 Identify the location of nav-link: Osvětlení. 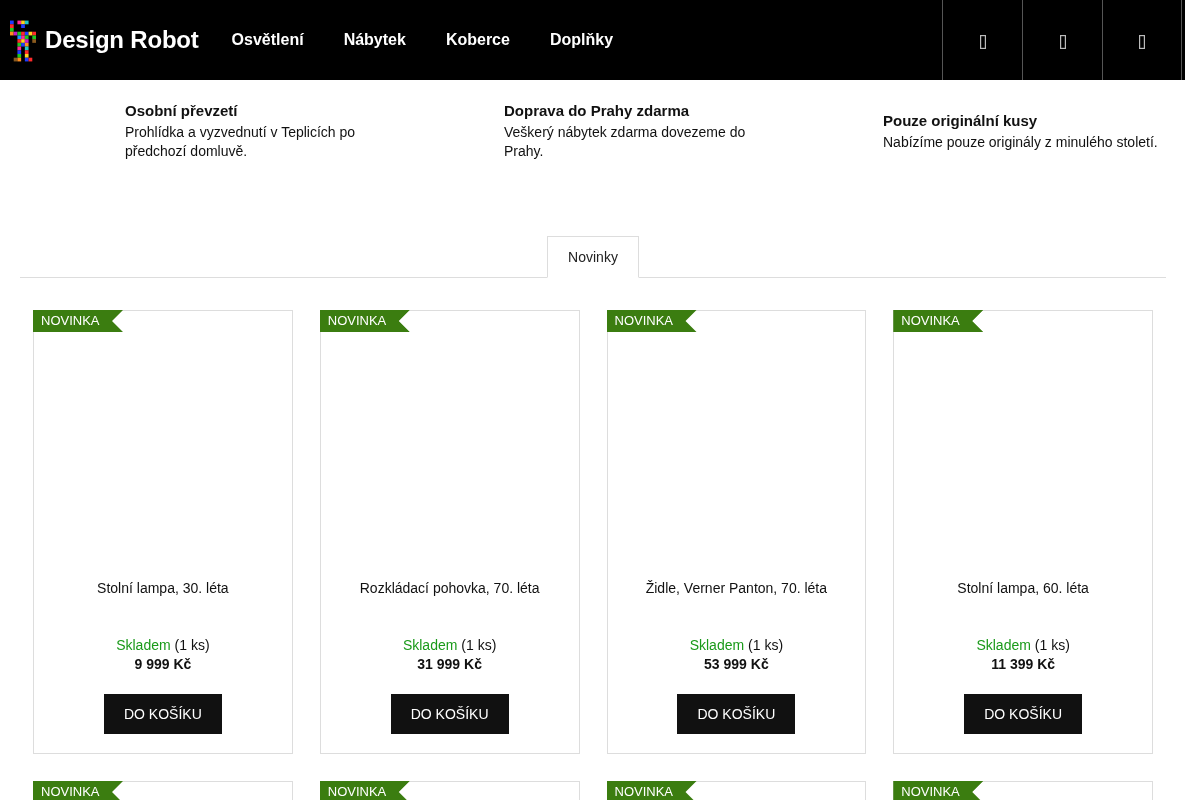
(267, 40).